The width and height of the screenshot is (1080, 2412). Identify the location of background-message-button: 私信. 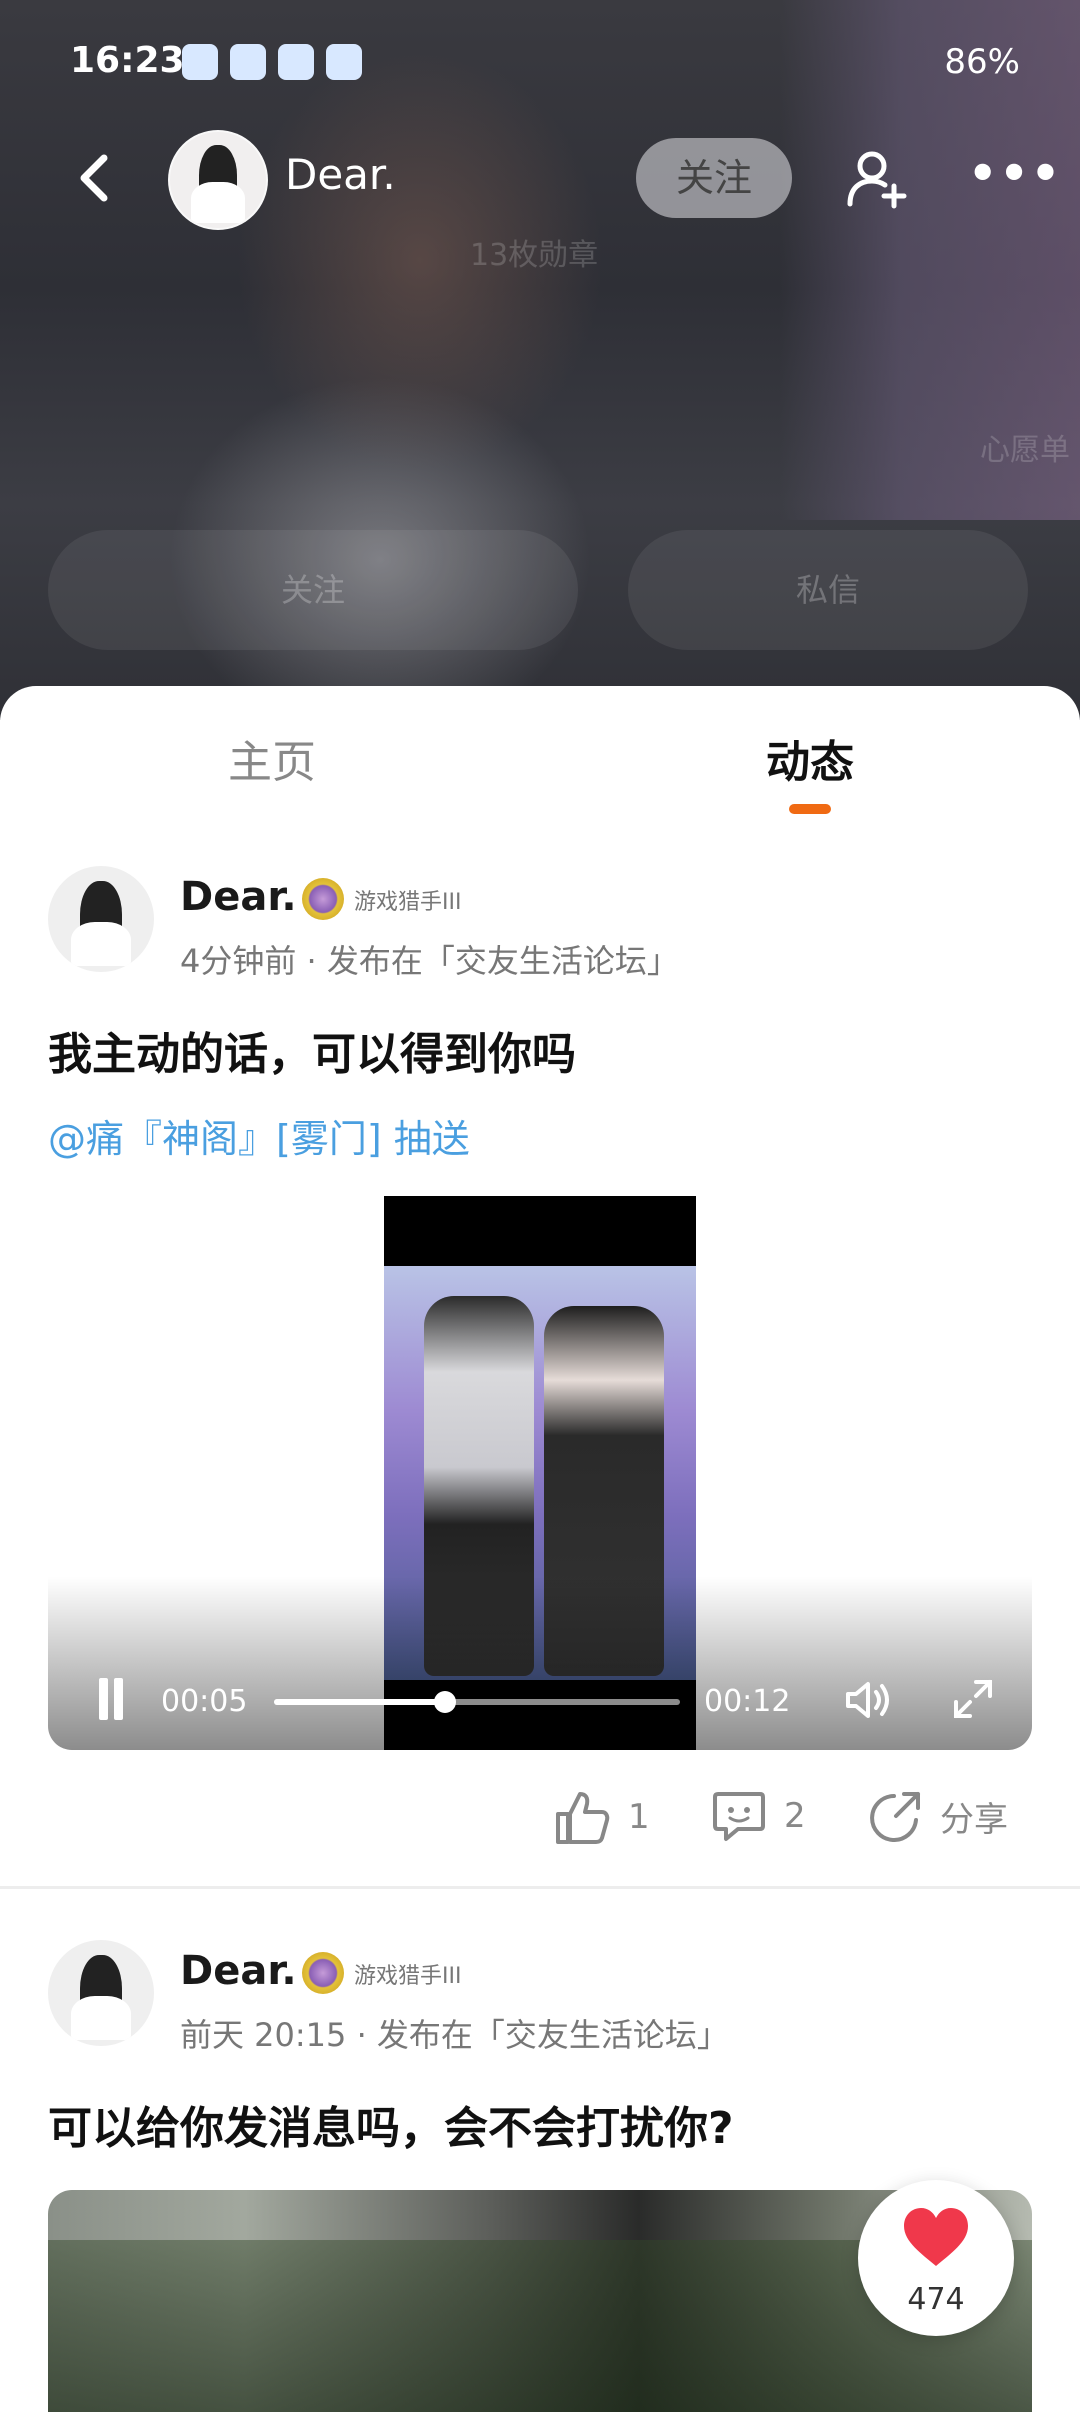
(828, 590).